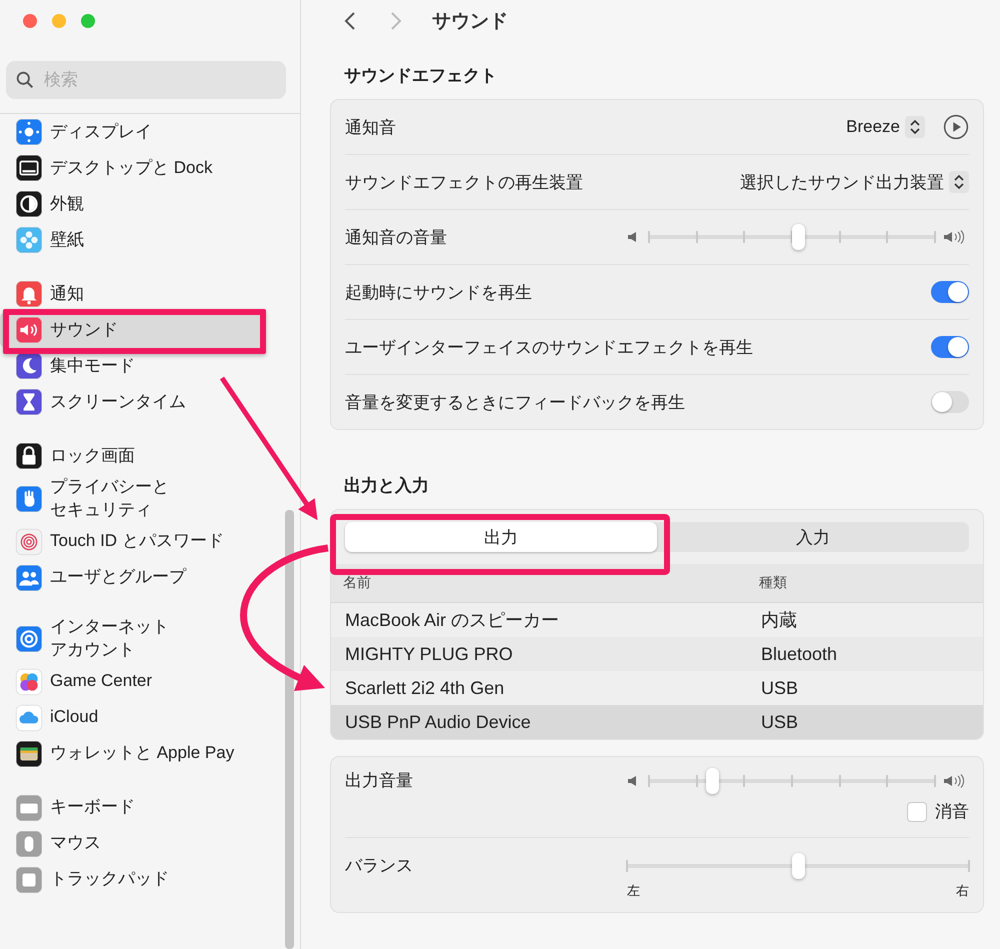 The height and width of the screenshot is (949, 1000). I want to click on sidebar-item: 集中モード, so click(132, 366).